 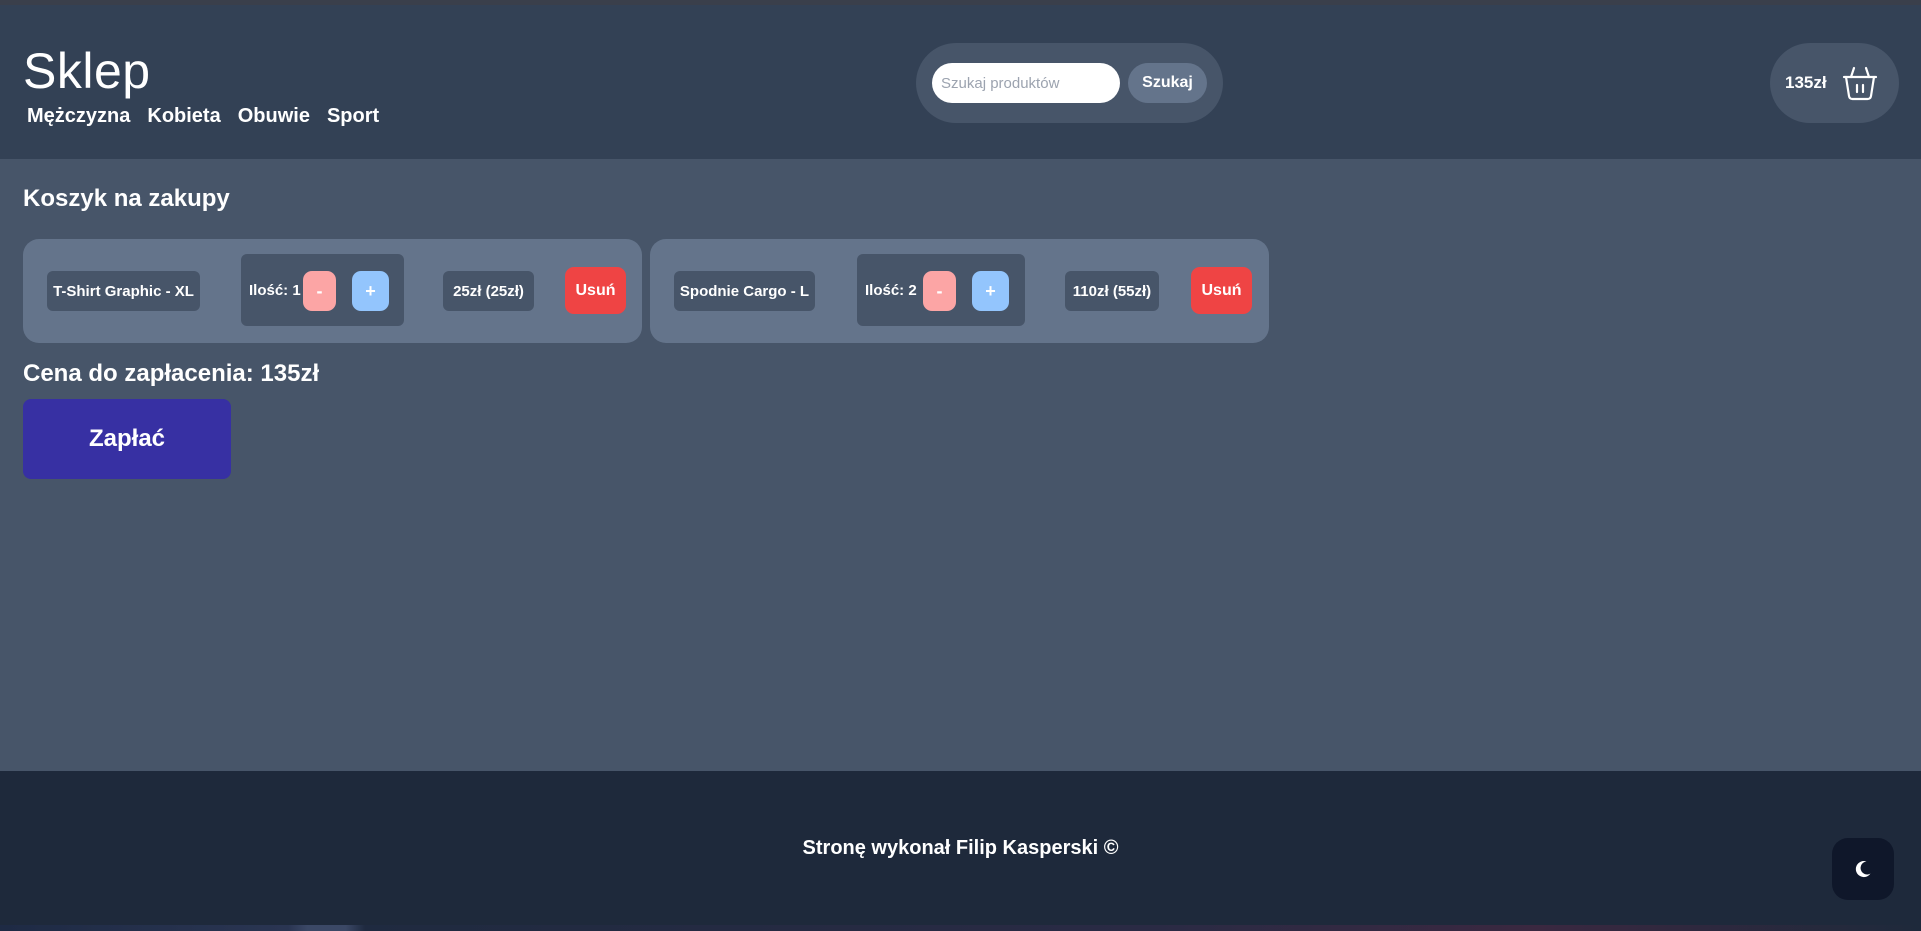 I want to click on theme-toggle-button, so click(x=1863, y=869).